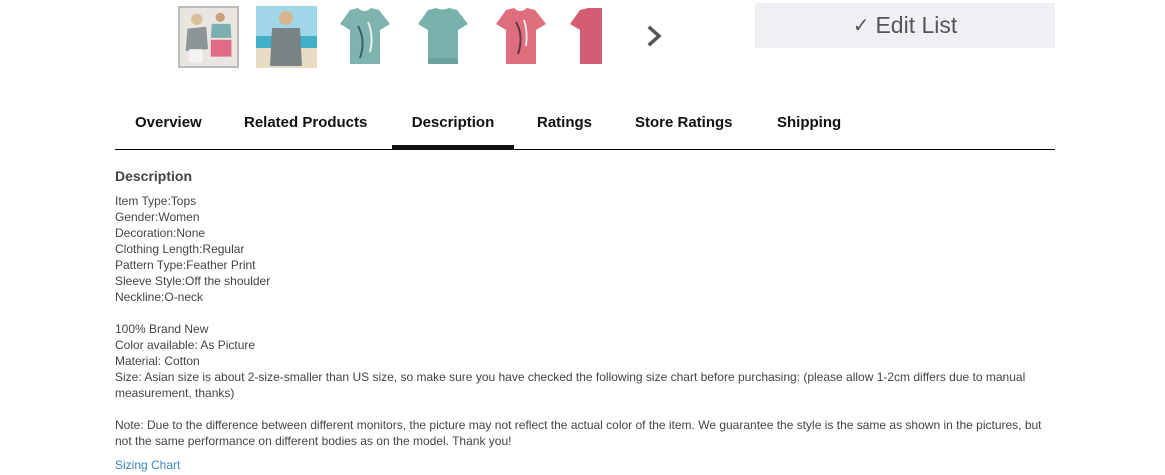 The image size is (1165, 475). Describe the element at coordinates (168, 126) in the screenshot. I see `tab-overview: Overview` at that location.